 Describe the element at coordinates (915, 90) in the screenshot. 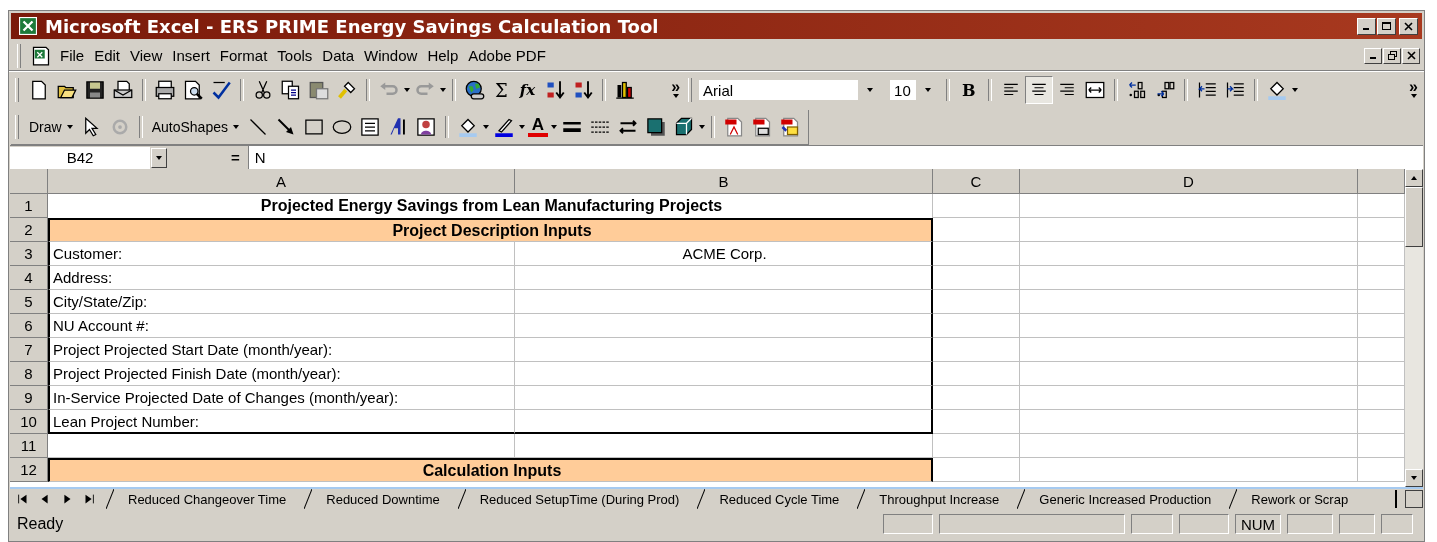

I see `font-size-dropdown: 10` at that location.